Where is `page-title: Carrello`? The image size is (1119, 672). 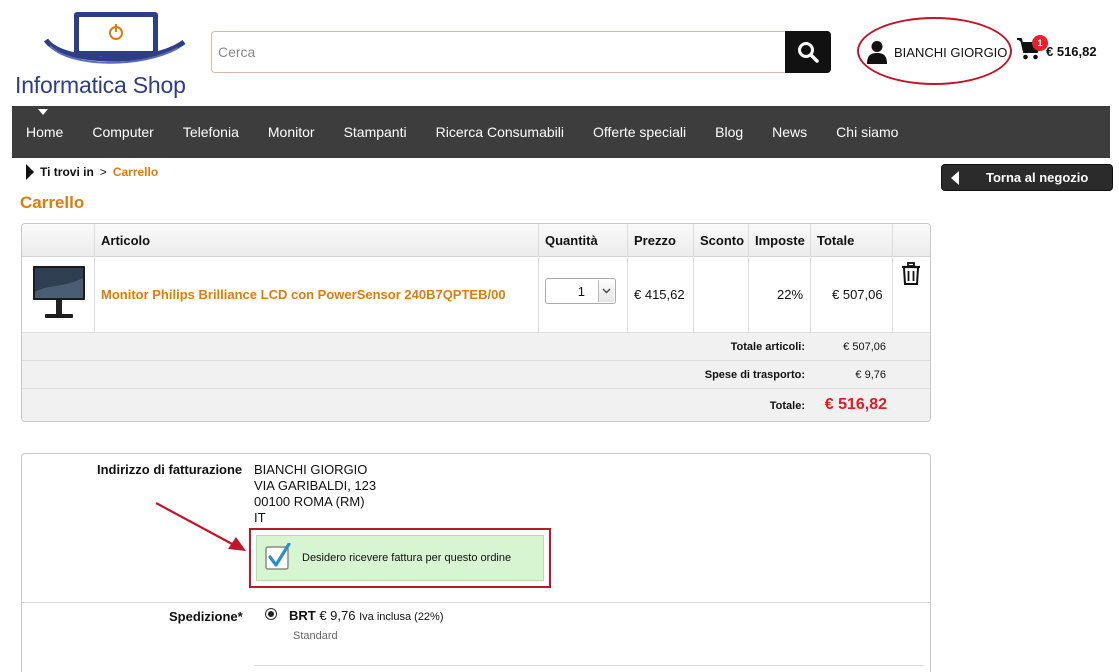 page-title: Carrello is located at coordinates (52, 202).